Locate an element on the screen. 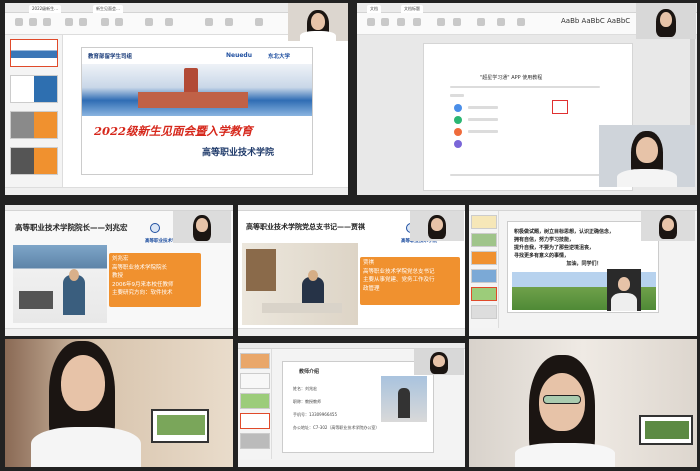 This screenshot has height=471, width=700. logo-neu: 东北大学 is located at coordinates (279, 57).